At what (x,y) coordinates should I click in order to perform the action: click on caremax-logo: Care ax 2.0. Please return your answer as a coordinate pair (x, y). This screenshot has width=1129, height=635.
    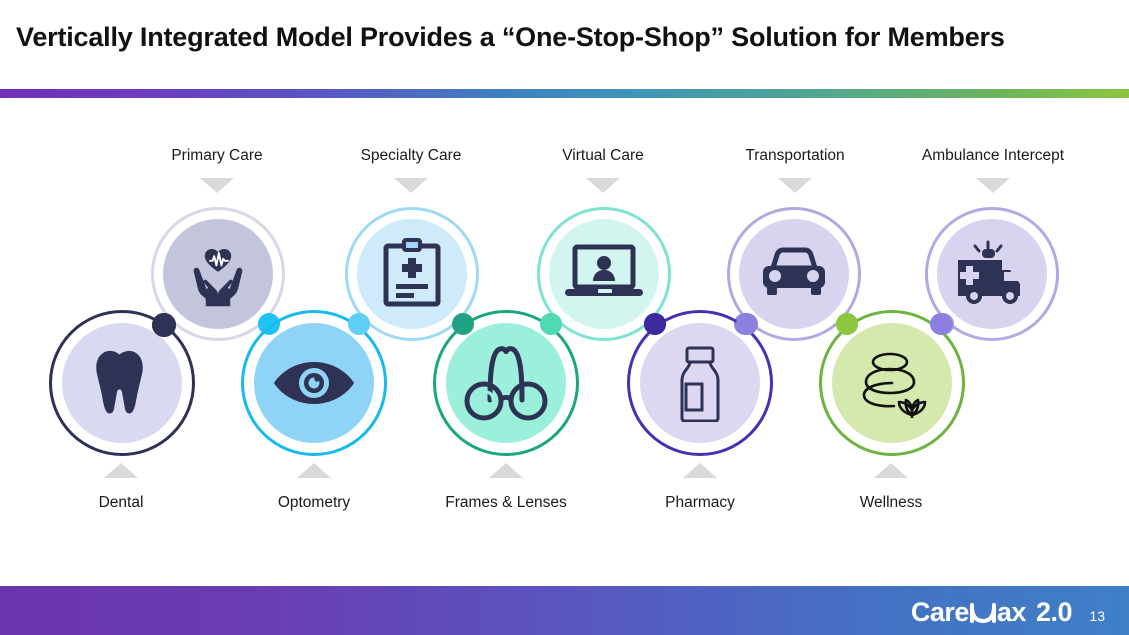
    Looking at the image, I should click on (991, 613).